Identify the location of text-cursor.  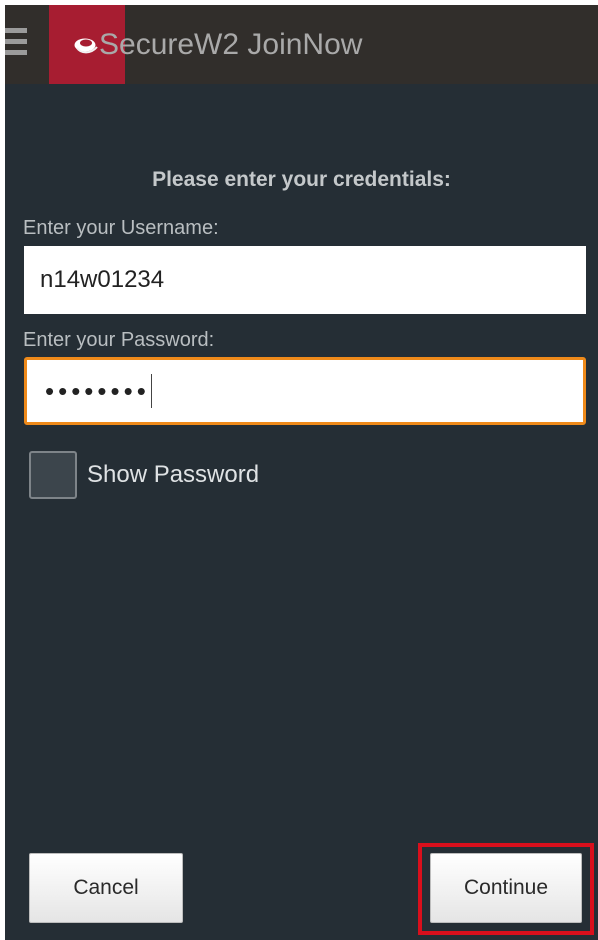
(151, 391).